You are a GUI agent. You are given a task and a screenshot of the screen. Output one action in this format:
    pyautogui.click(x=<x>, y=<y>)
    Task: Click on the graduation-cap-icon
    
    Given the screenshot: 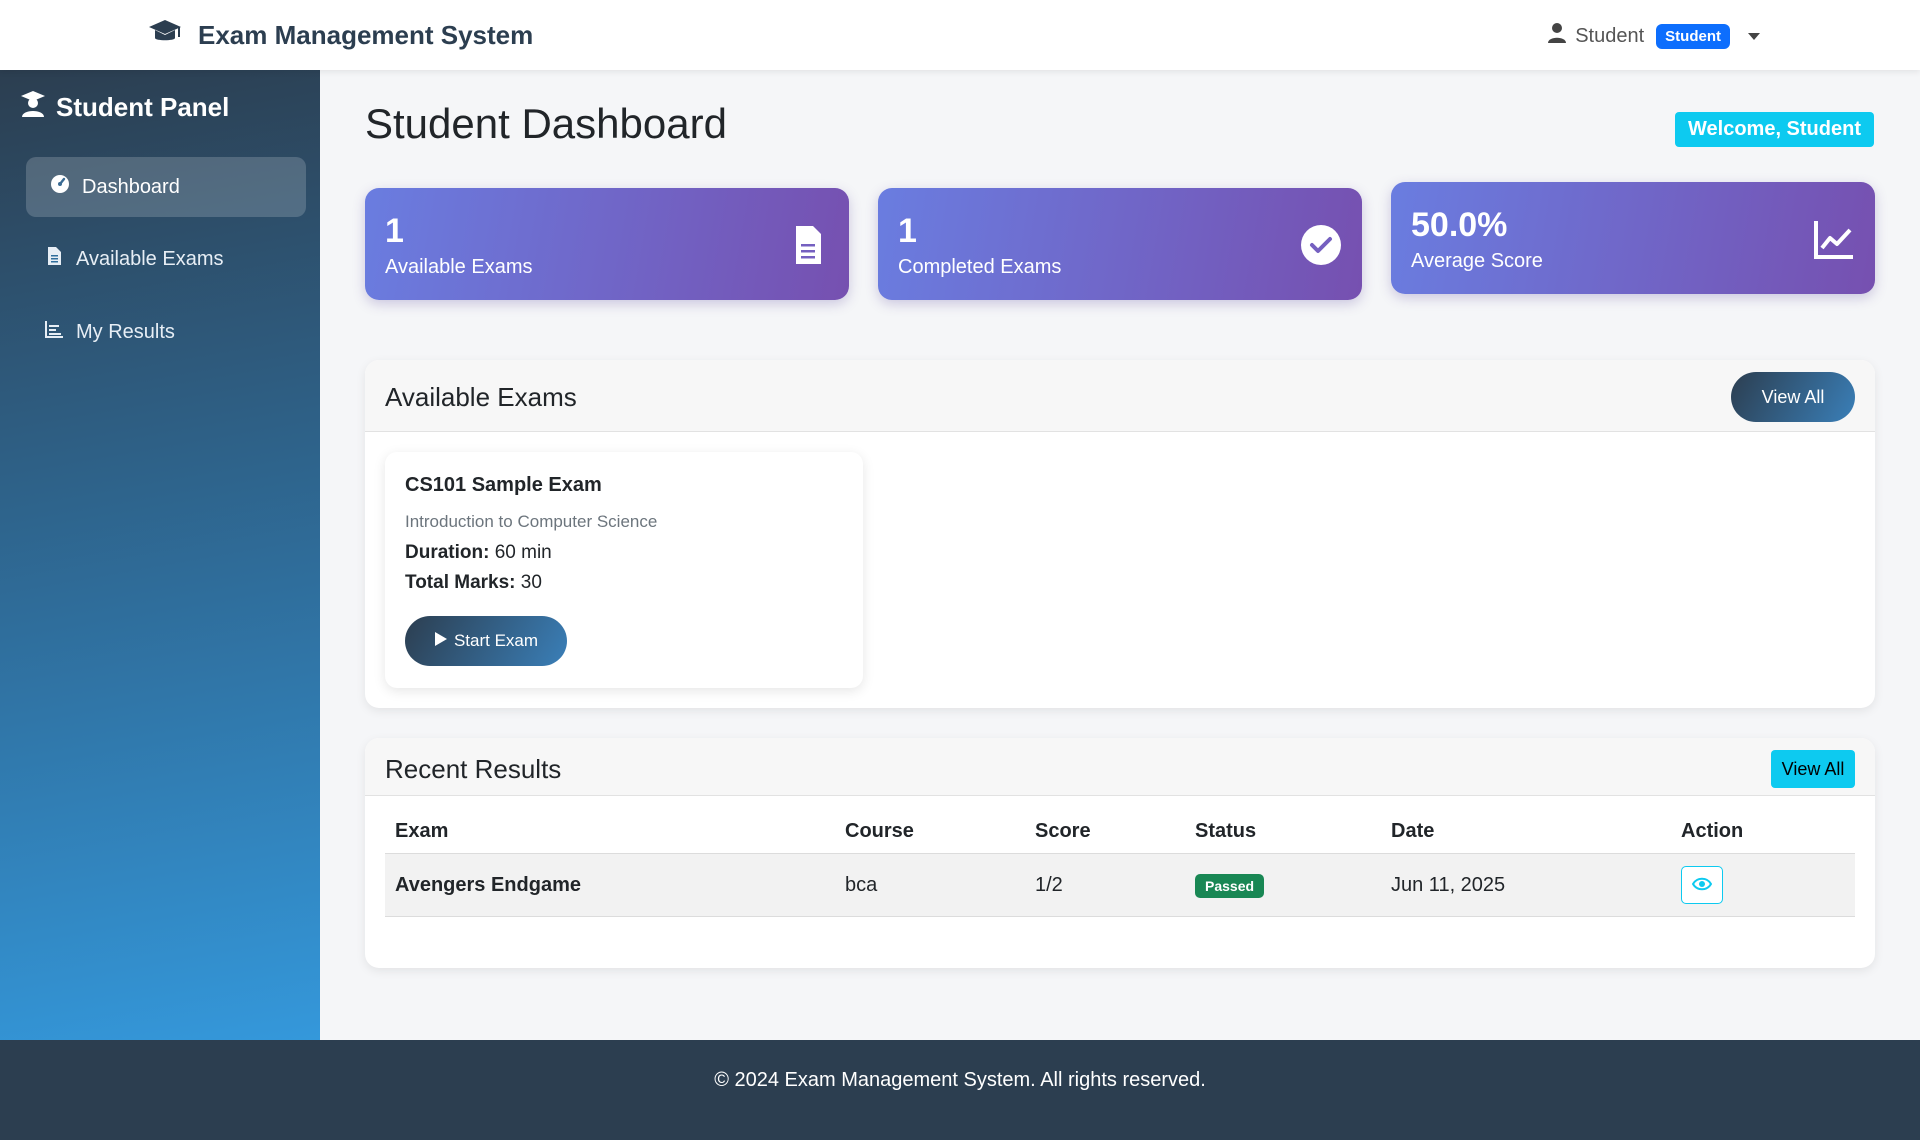 What is the action you would take?
    pyautogui.click(x=165, y=35)
    